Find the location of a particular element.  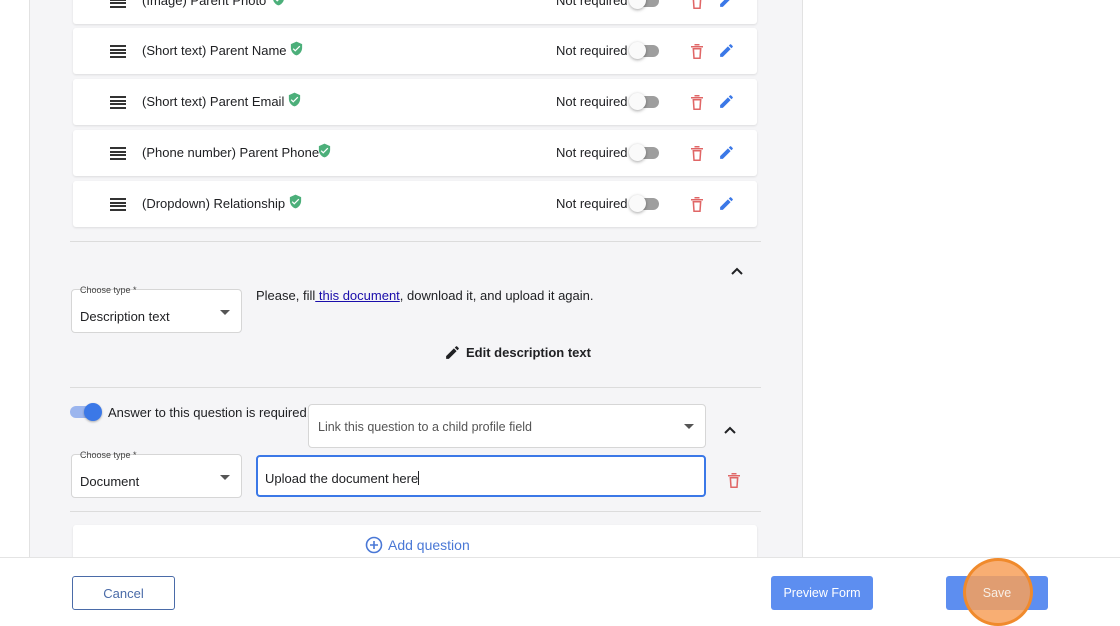

add-question-button: Add question is located at coordinates (415, 543).